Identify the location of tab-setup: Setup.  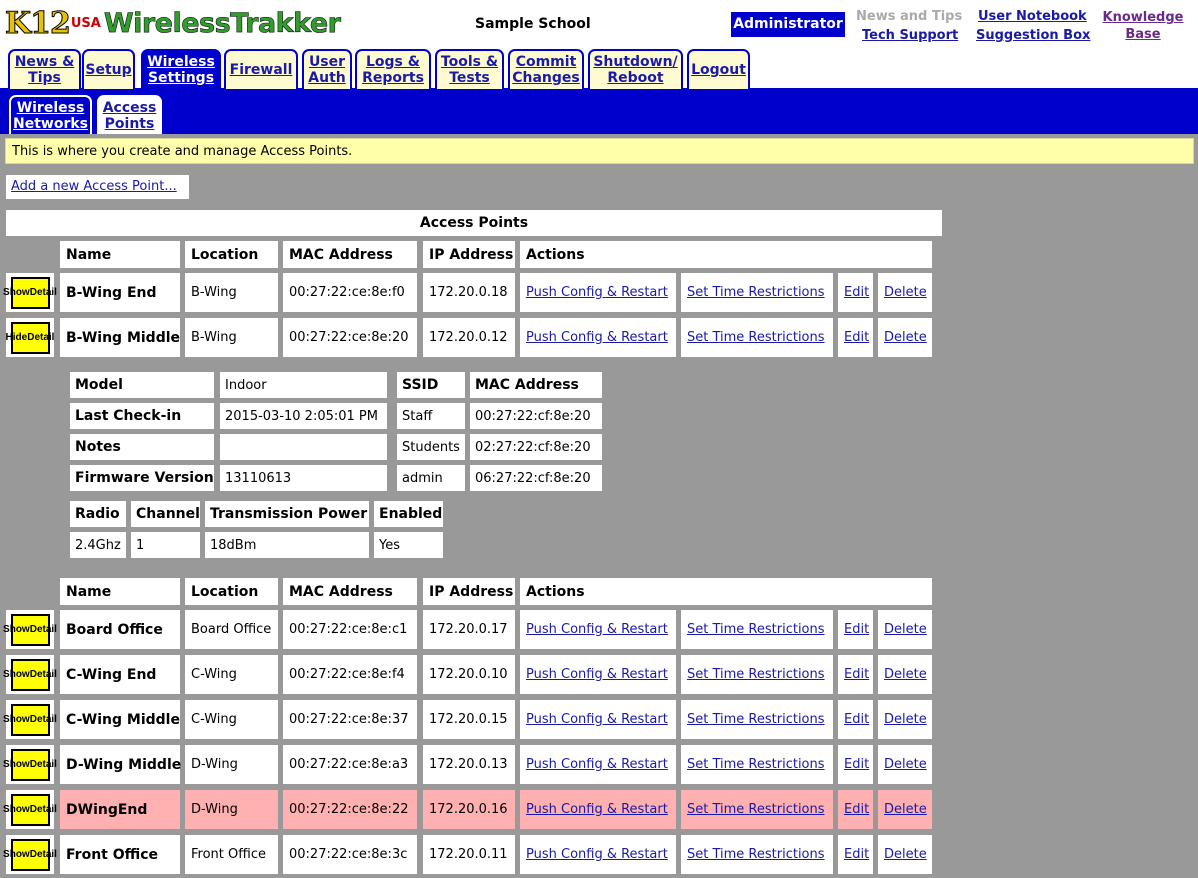
(108, 69).